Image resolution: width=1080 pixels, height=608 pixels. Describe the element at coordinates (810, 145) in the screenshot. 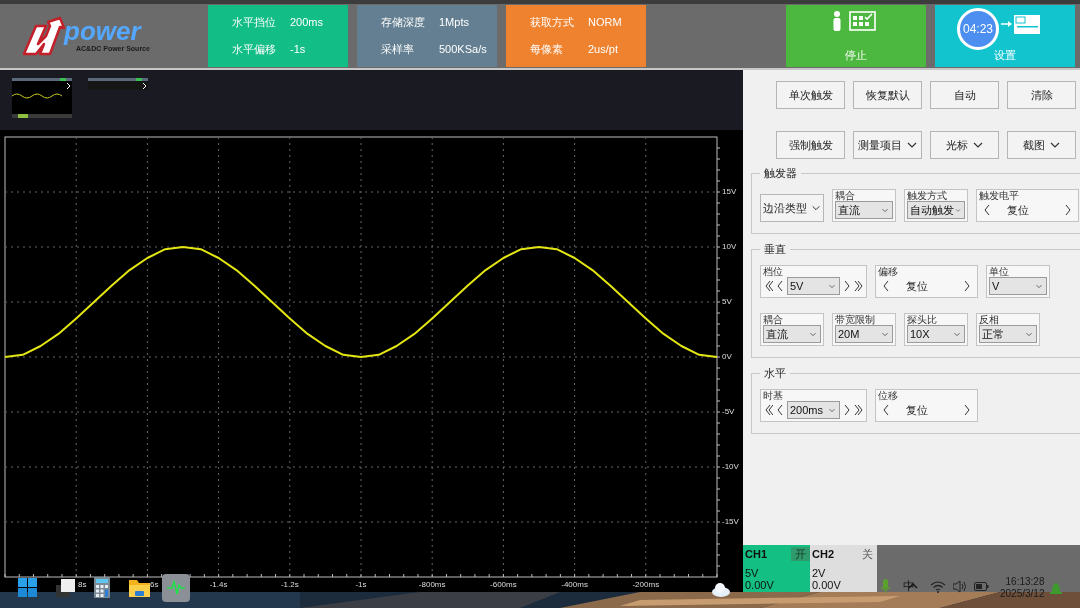

I see `action-button: 强制触发` at that location.